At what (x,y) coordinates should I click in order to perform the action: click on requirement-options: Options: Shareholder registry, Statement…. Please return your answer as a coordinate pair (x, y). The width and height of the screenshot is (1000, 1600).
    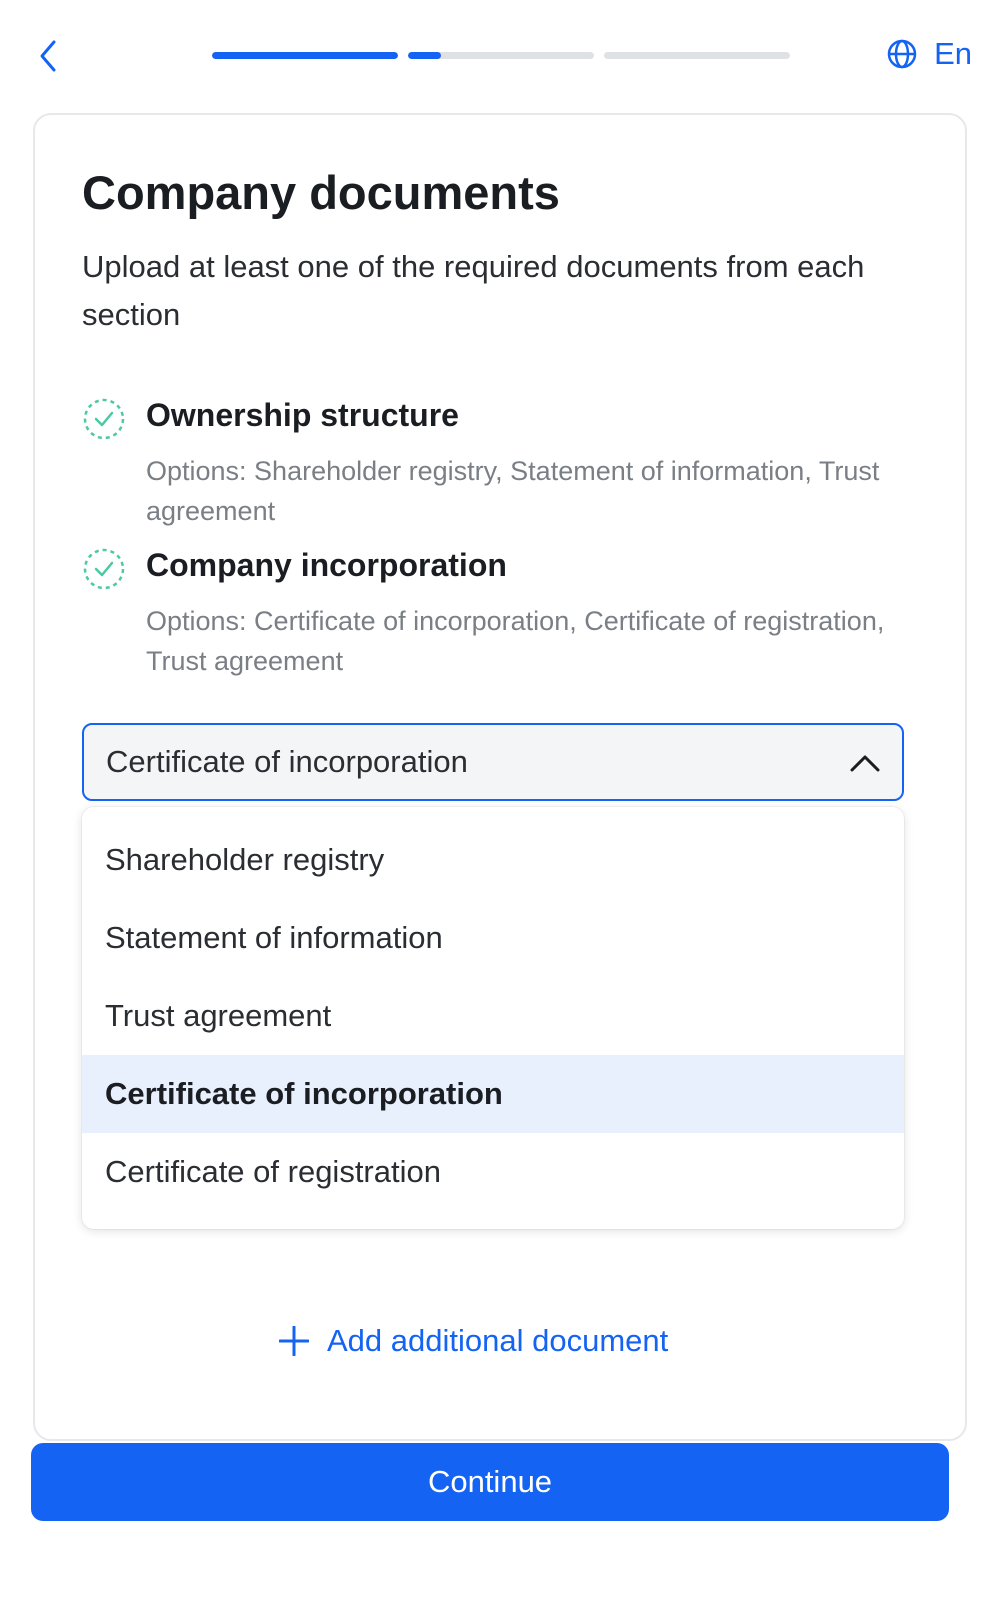
    Looking at the image, I should click on (513, 491).